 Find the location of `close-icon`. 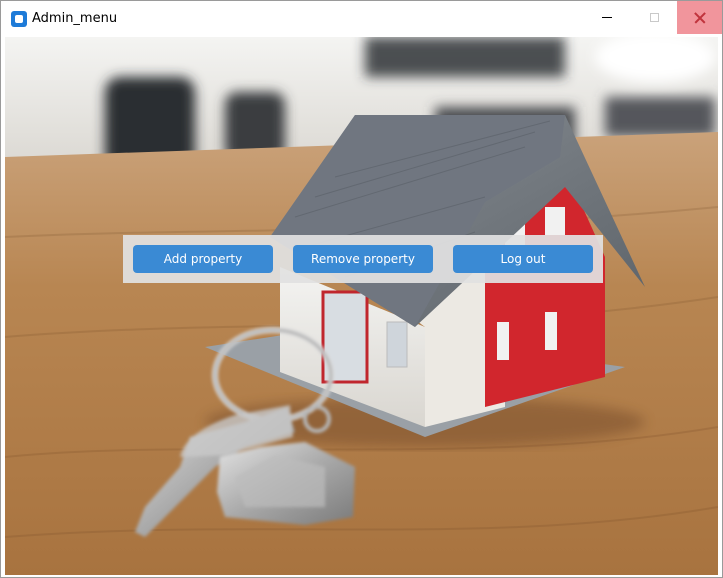

close-icon is located at coordinates (700, 18).